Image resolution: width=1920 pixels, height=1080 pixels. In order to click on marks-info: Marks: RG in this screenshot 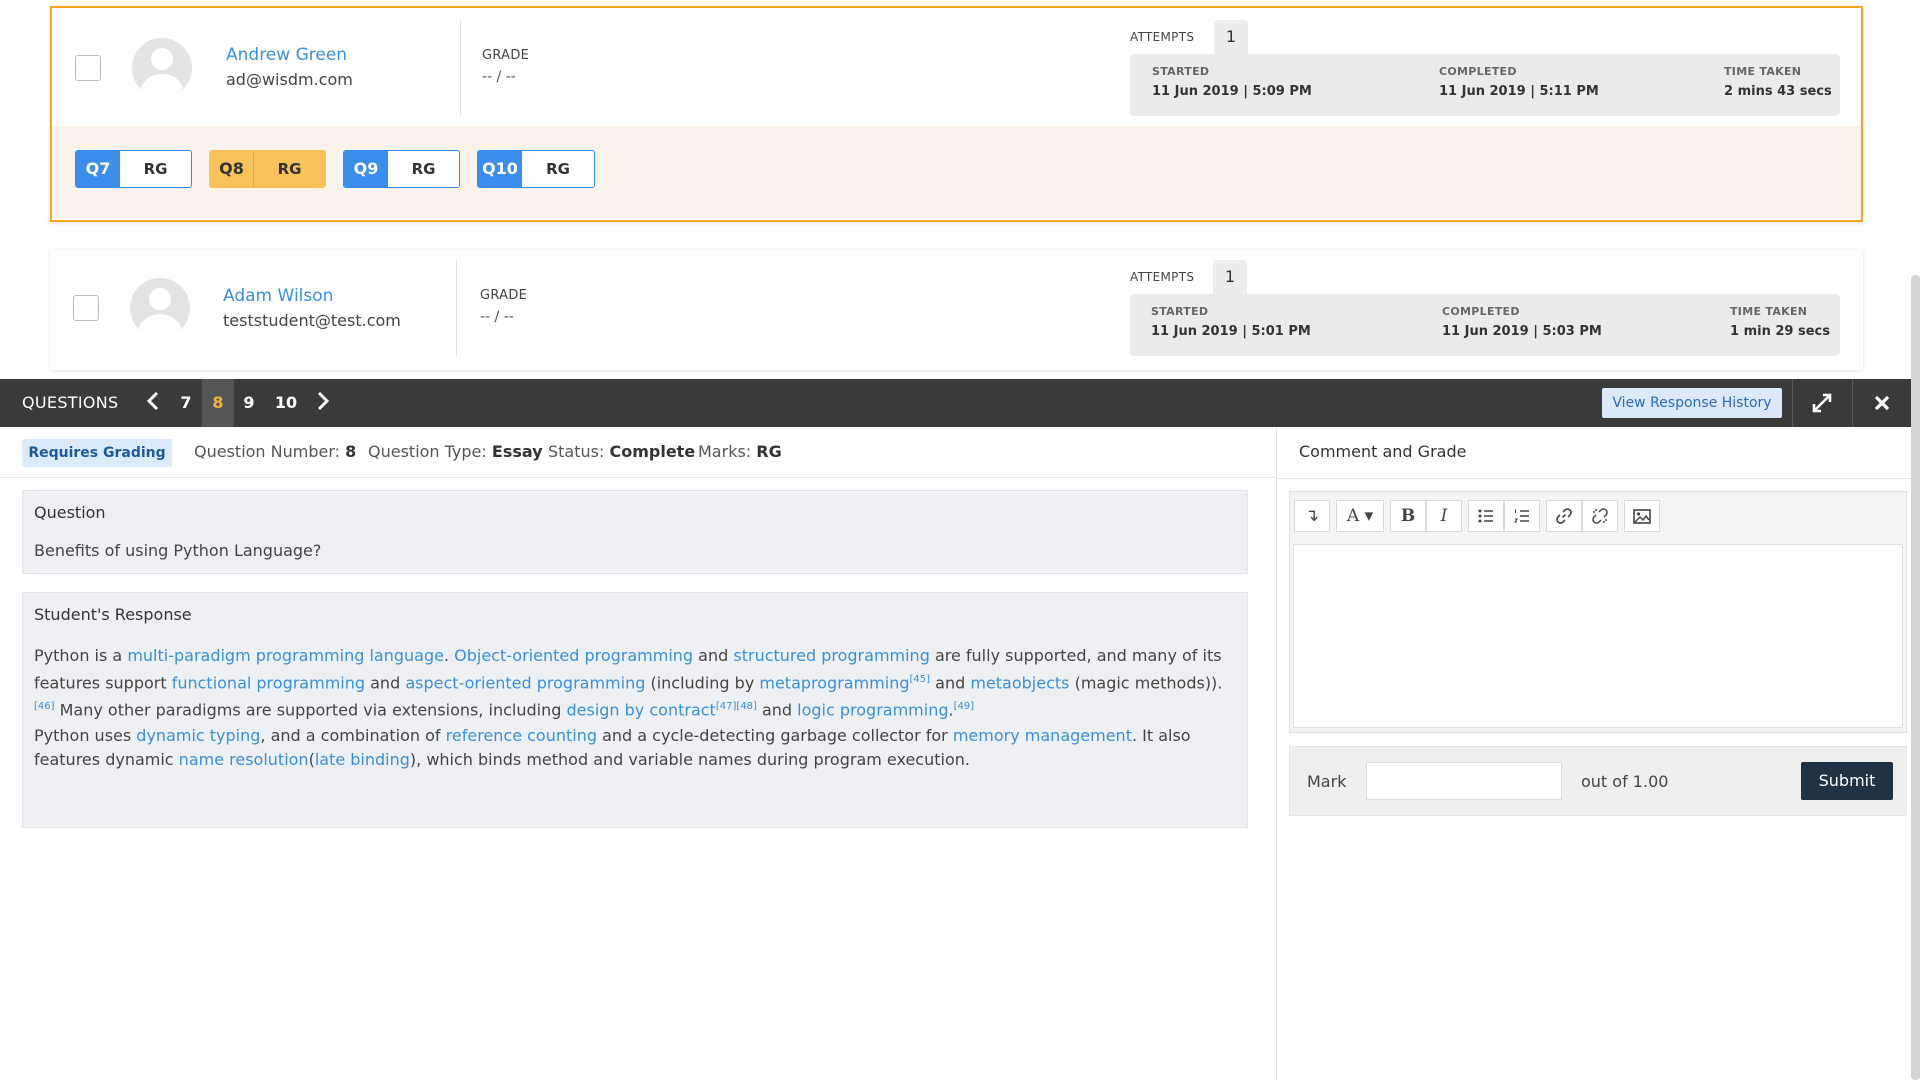, I will do `click(740, 451)`.